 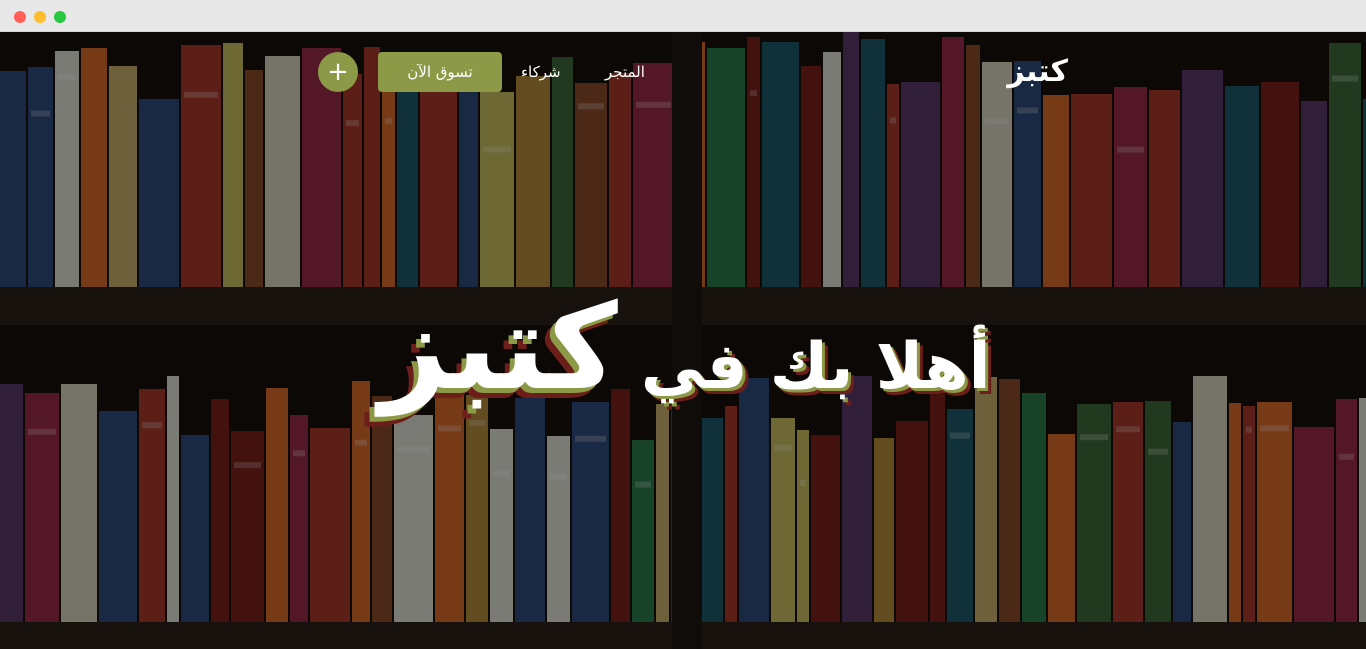 What do you see at coordinates (40, 17) in the screenshot?
I see `minimize-window-button` at bounding box center [40, 17].